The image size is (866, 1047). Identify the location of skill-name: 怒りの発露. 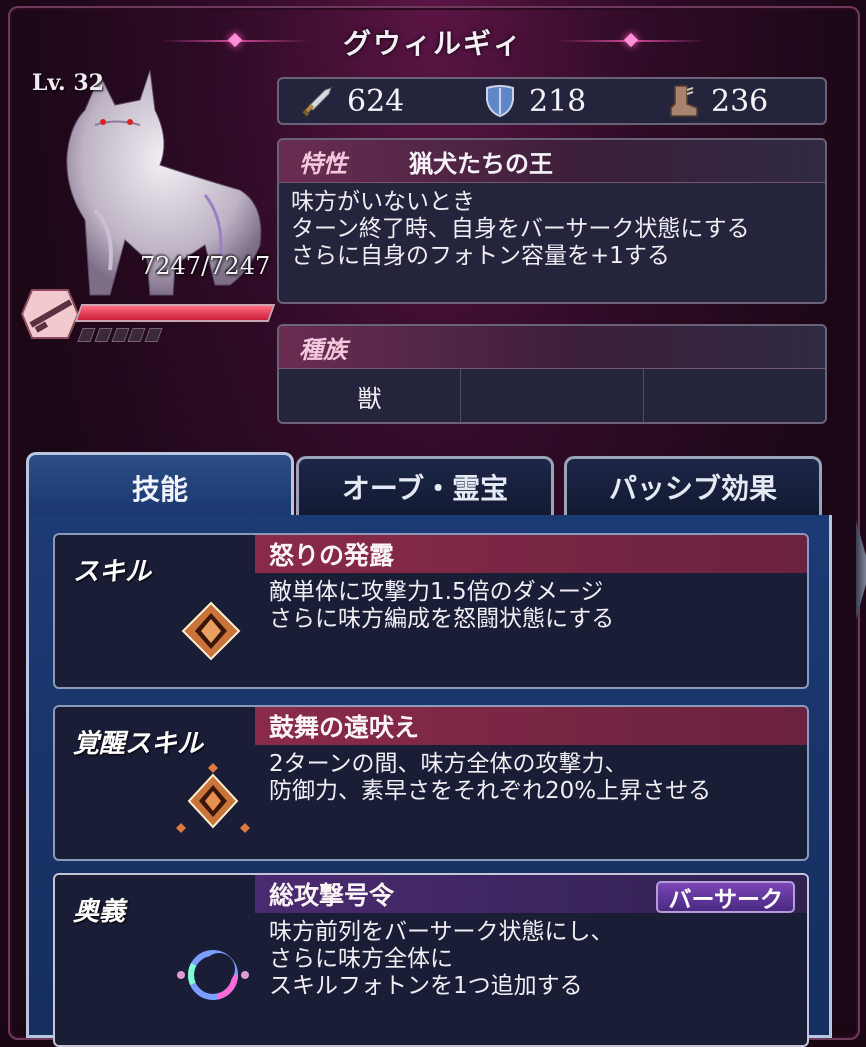
(531, 554).